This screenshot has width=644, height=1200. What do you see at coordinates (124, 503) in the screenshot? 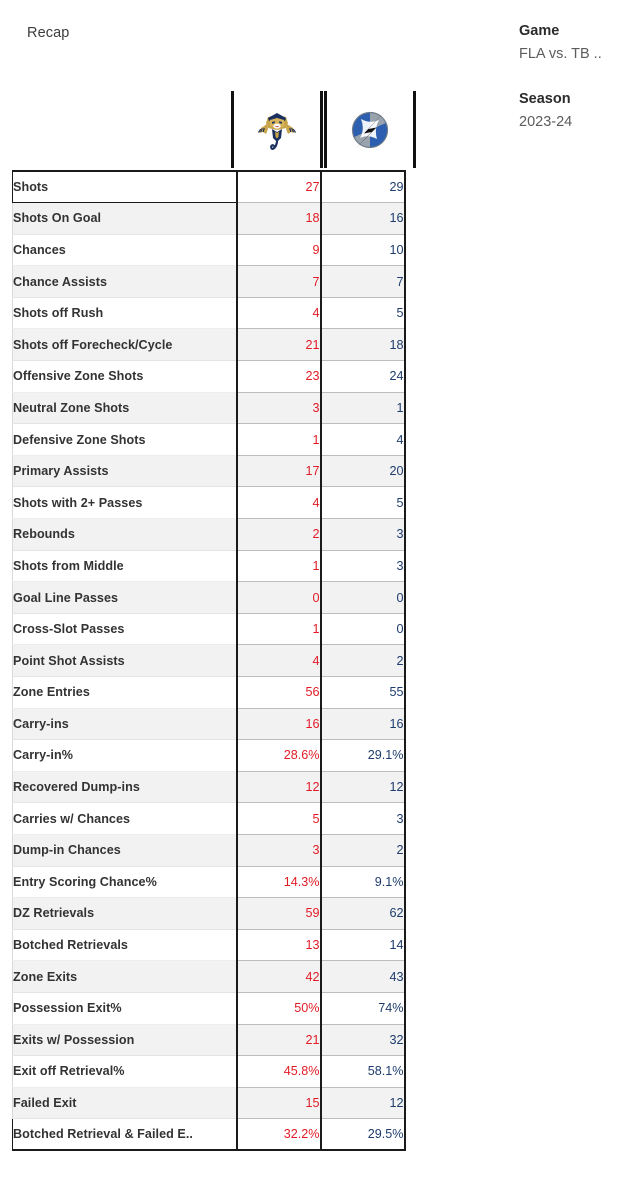
I see `stat-label: Shots with 2+ Passes` at bounding box center [124, 503].